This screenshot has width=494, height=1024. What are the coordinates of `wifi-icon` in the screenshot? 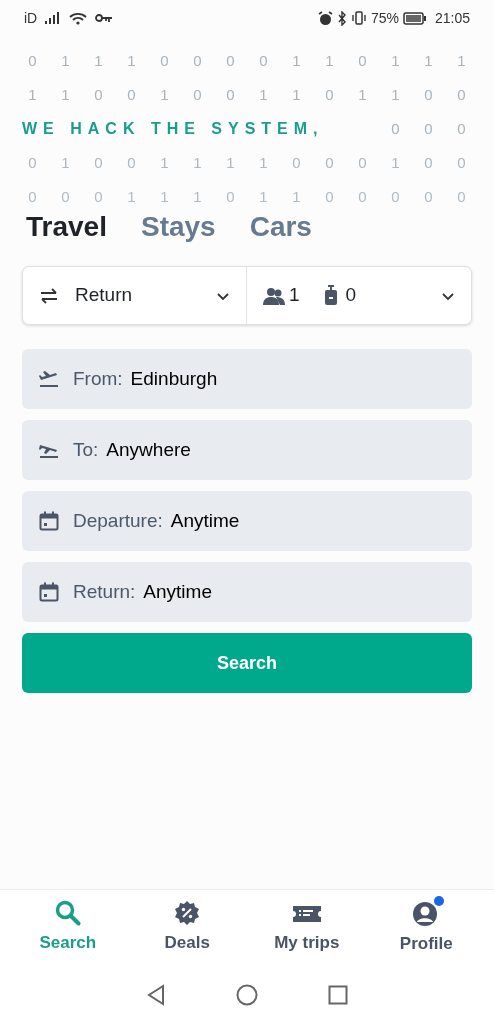 It's located at (78, 18).